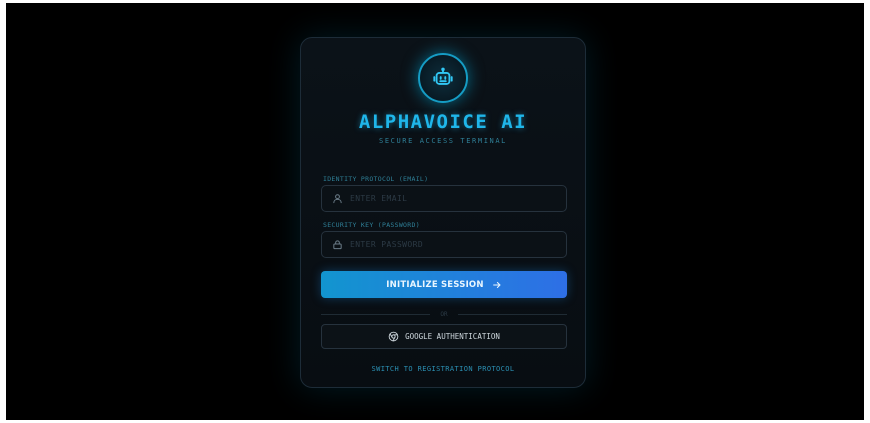 The height and width of the screenshot is (423, 870). I want to click on lock-icon, so click(337, 245).